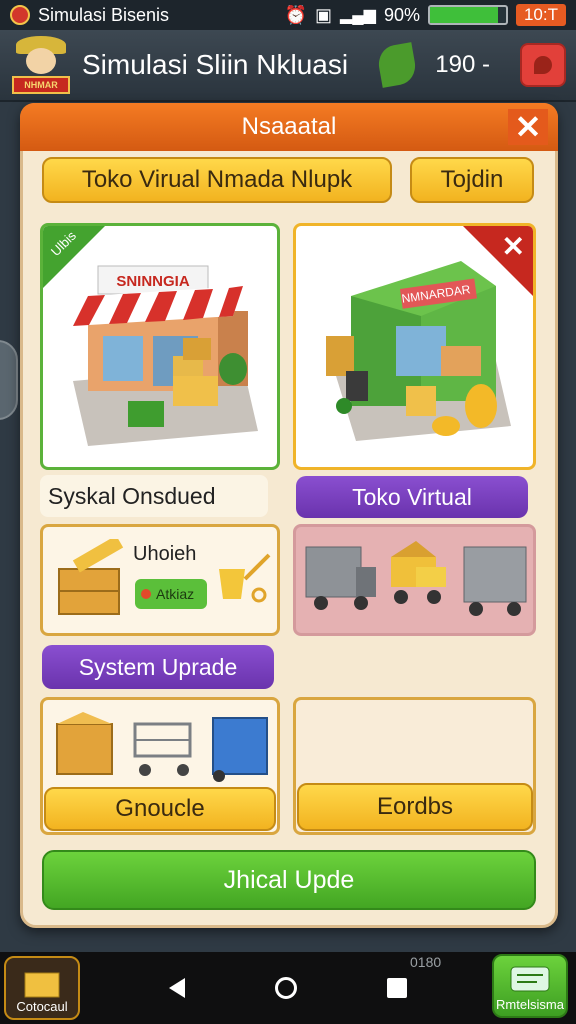 The width and height of the screenshot is (576, 1024). What do you see at coordinates (9, 380) in the screenshot?
I see `side-drawer-handle` at bounding box center [9, 380].